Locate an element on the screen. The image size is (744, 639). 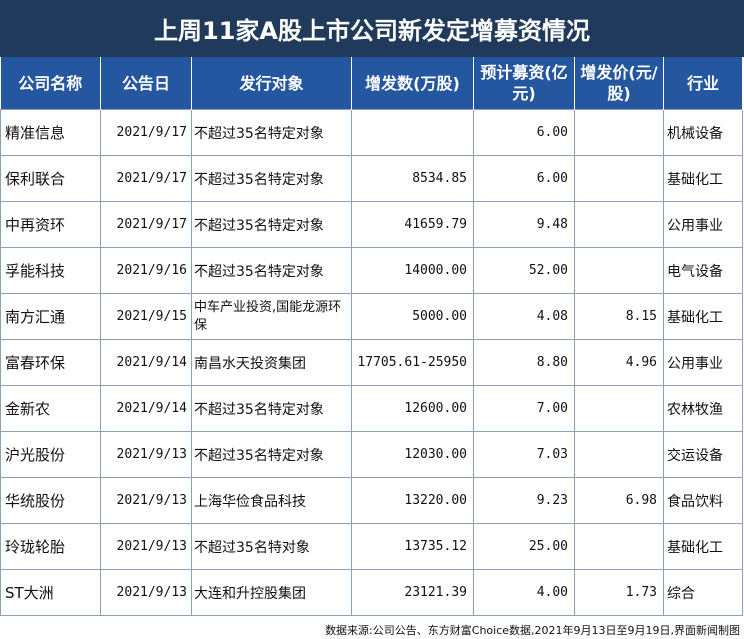
shares-cell is located at coordinates (412, 132).